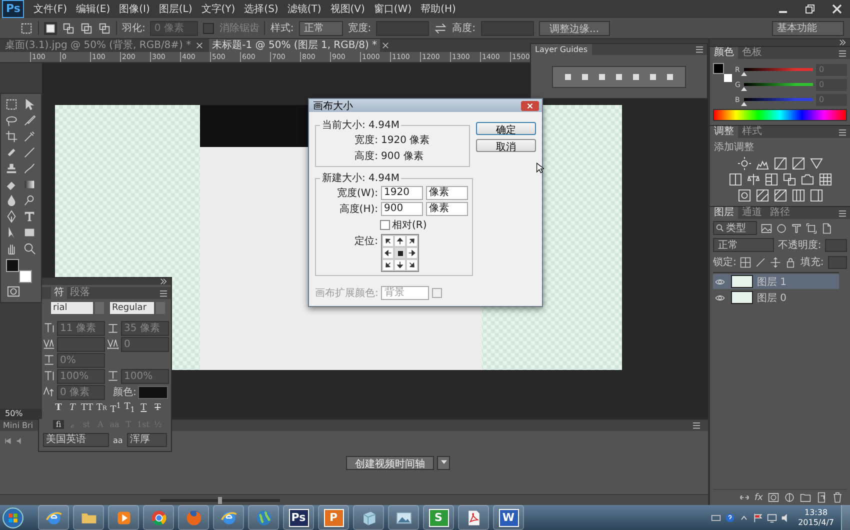 The height and width of the screenshot is (530, 850). Describe the element at coordinates (816, 163) in the screenshot. I see `triangle-icon` at that location.